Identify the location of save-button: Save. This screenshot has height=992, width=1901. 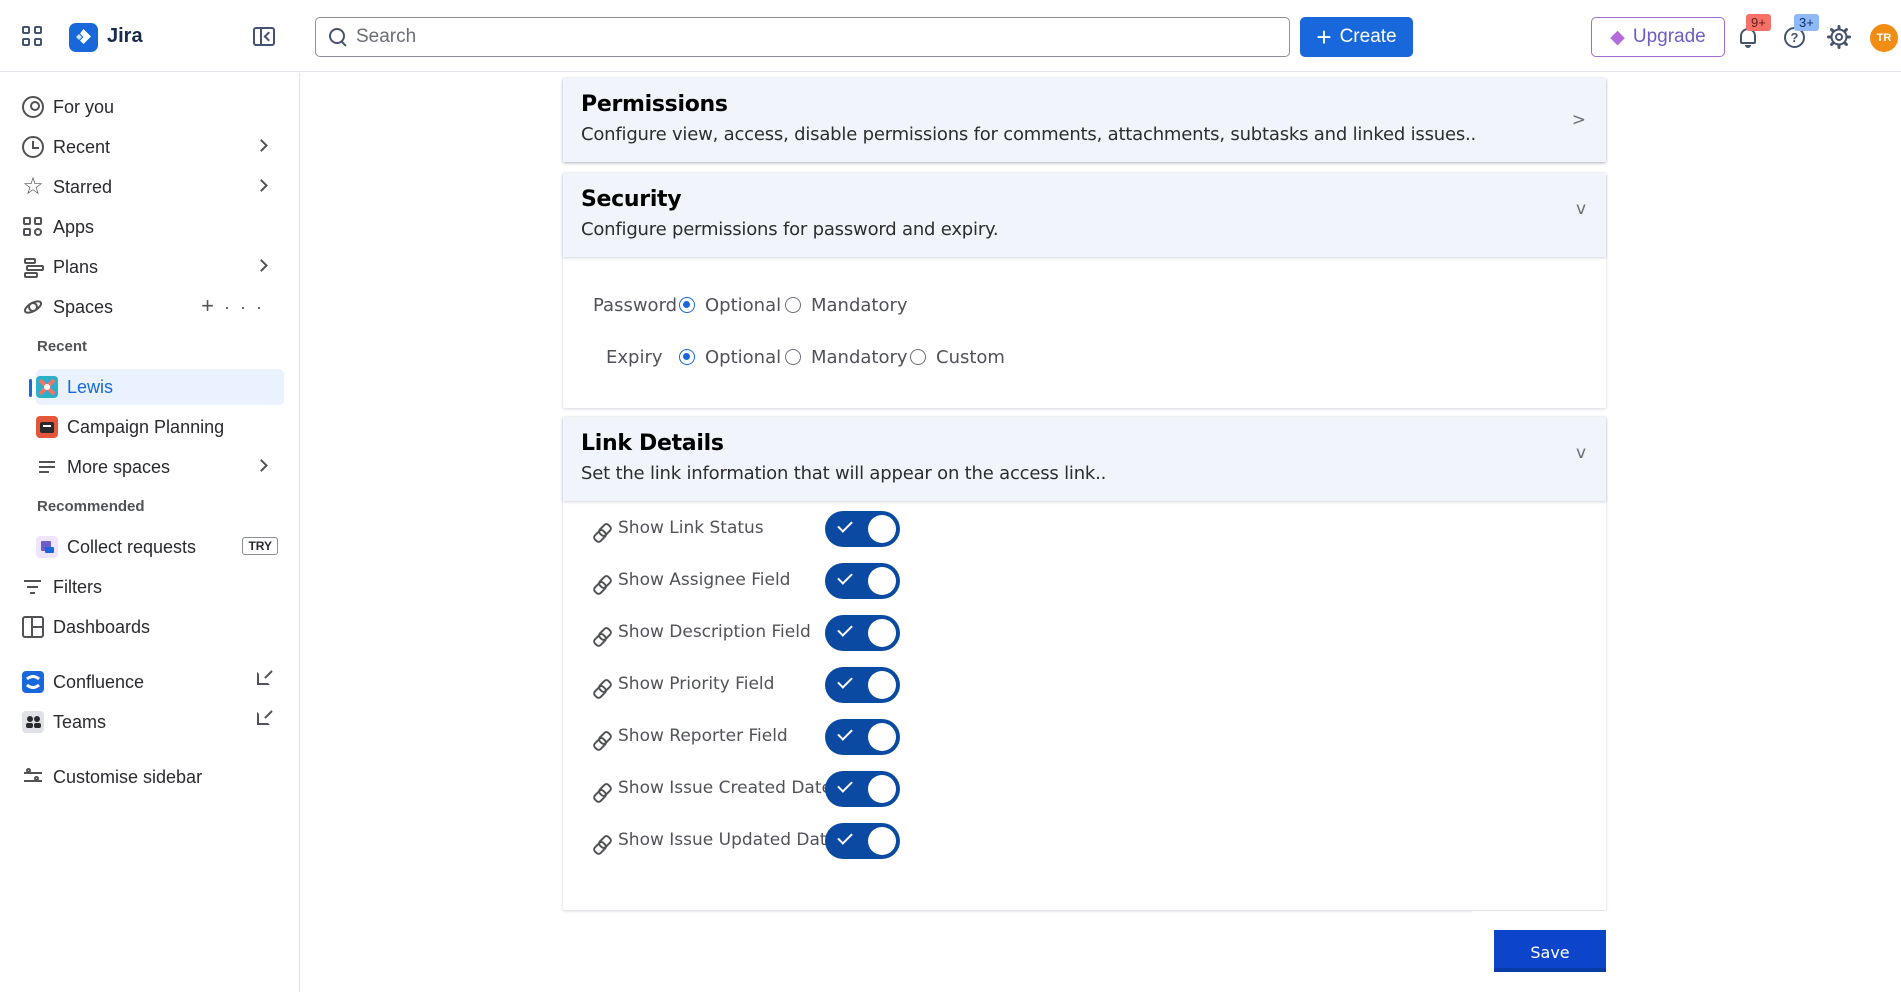
(1550, 951).